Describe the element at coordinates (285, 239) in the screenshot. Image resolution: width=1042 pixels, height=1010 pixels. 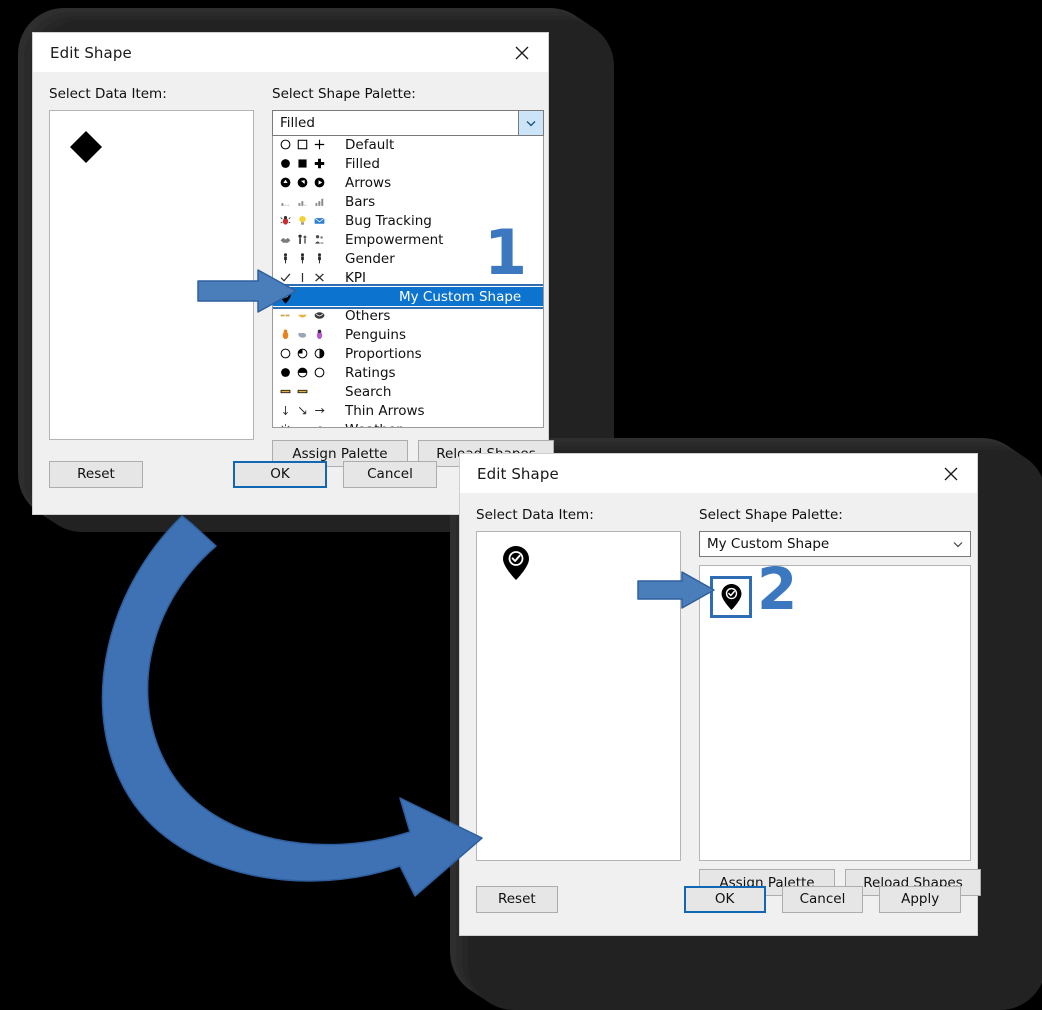
I see `handshake-icon` at that location.